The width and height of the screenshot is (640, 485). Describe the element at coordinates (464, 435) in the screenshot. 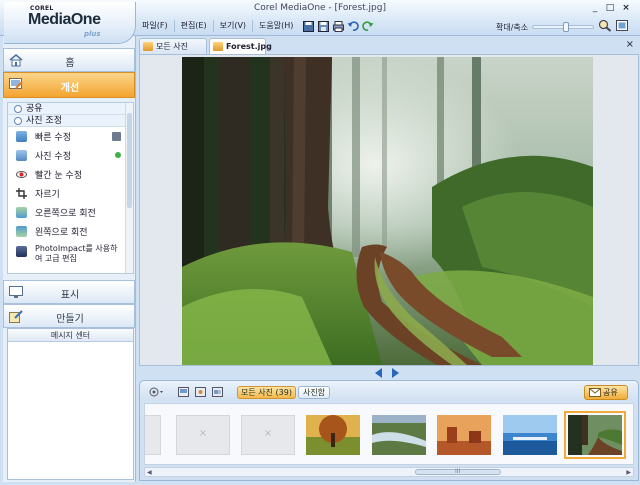

I see `thumbnail-desert` at that location.